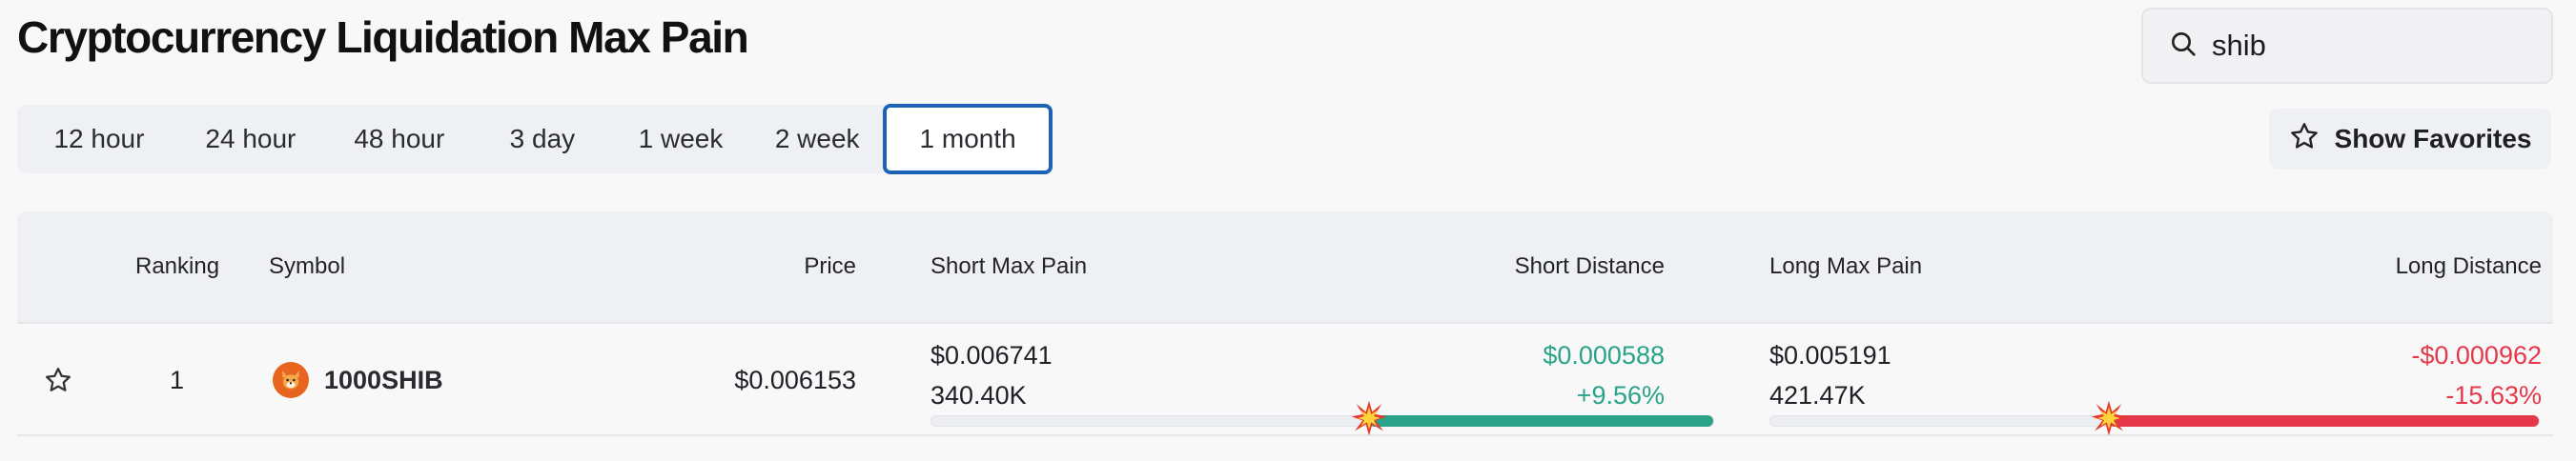  What do you see at coordinates (383, 380) in the screenshot?
I see `symbol-link: 1000SHIB` at bounding box center [383, 380].